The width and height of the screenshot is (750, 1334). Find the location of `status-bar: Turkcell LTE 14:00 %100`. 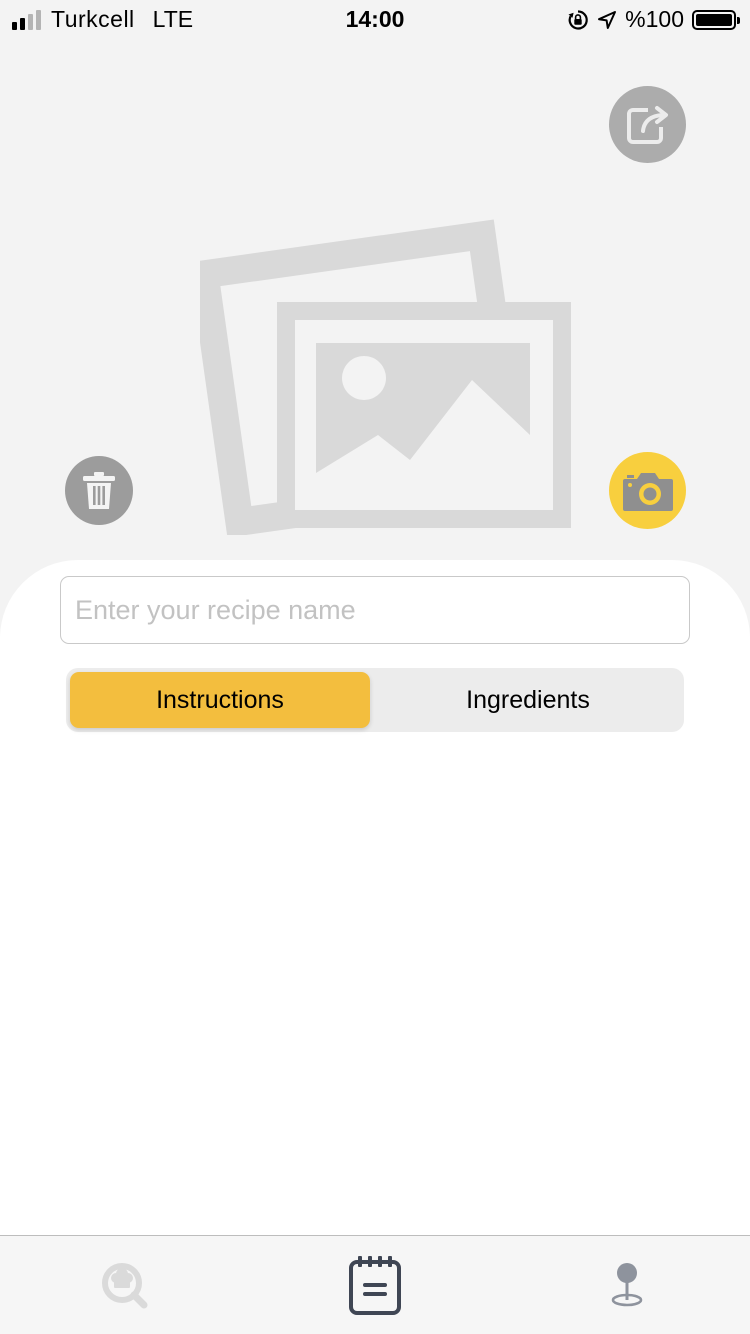

status-bar: Turkcell LTE 14:00 %100 is located at coordinates (375, 20).